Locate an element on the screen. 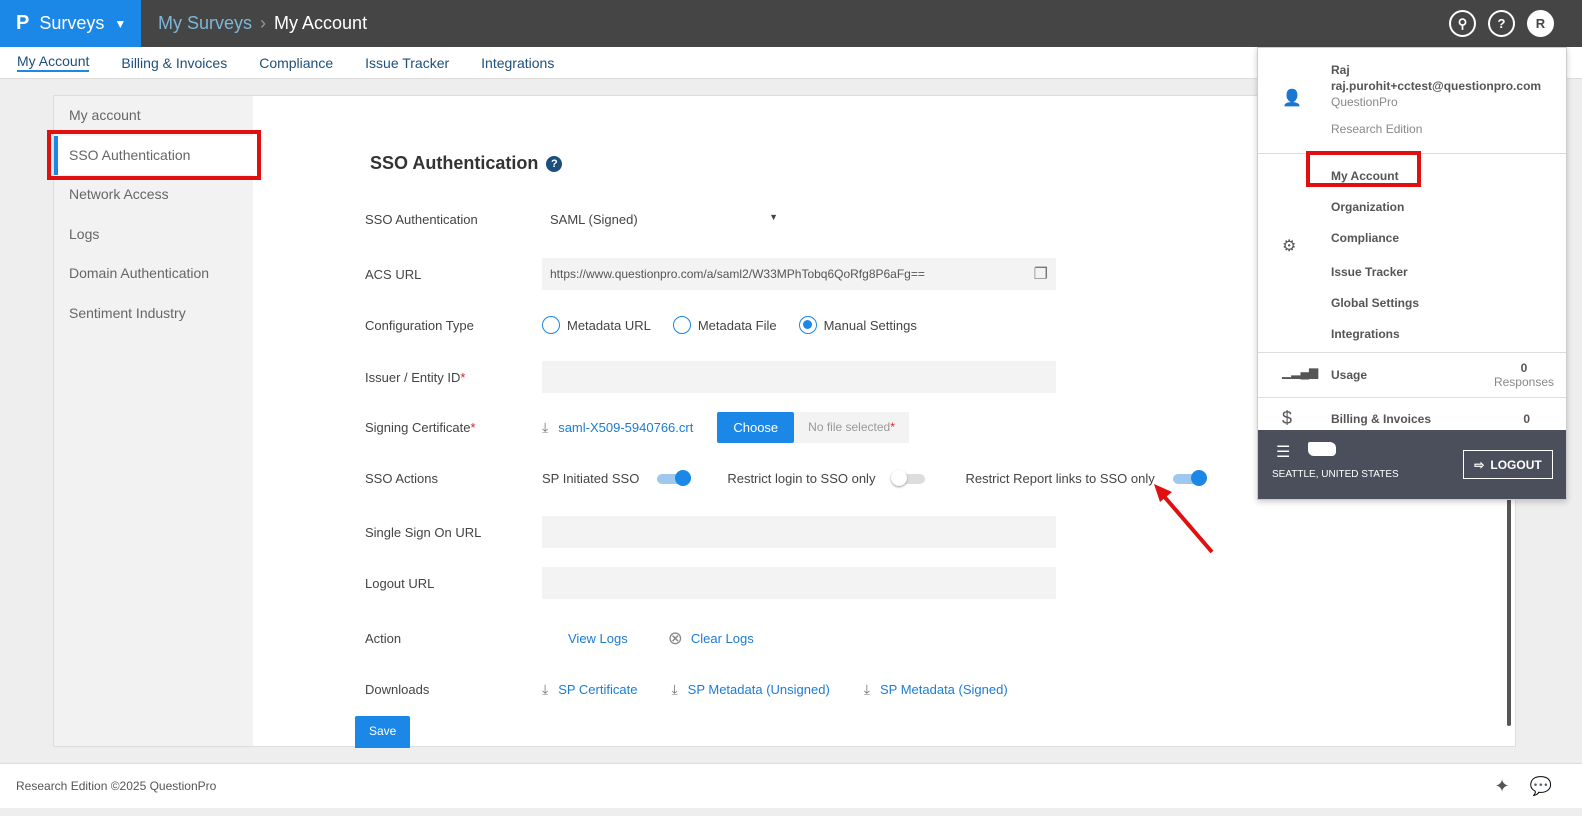 The width and height of the screenshot is (1582, 816). footer: Research Edition ©2025 QuestionPro ✦ 💬 is located at coordinates (791, 785).